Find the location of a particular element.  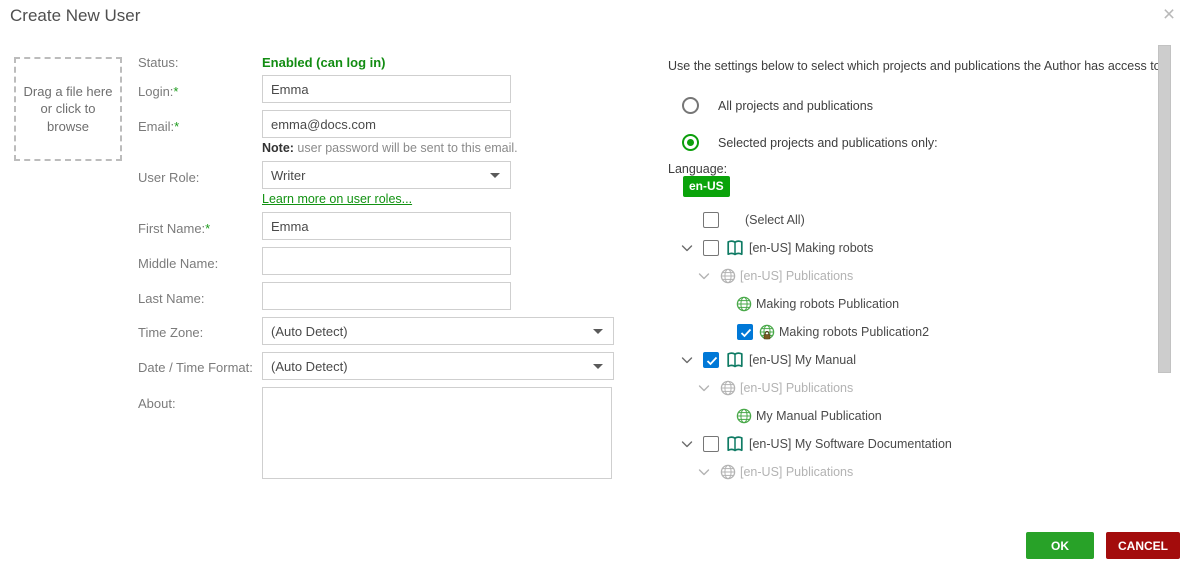

tree-row-publication-making-robots: Making robots Publication is located at coordinates (817, 304).